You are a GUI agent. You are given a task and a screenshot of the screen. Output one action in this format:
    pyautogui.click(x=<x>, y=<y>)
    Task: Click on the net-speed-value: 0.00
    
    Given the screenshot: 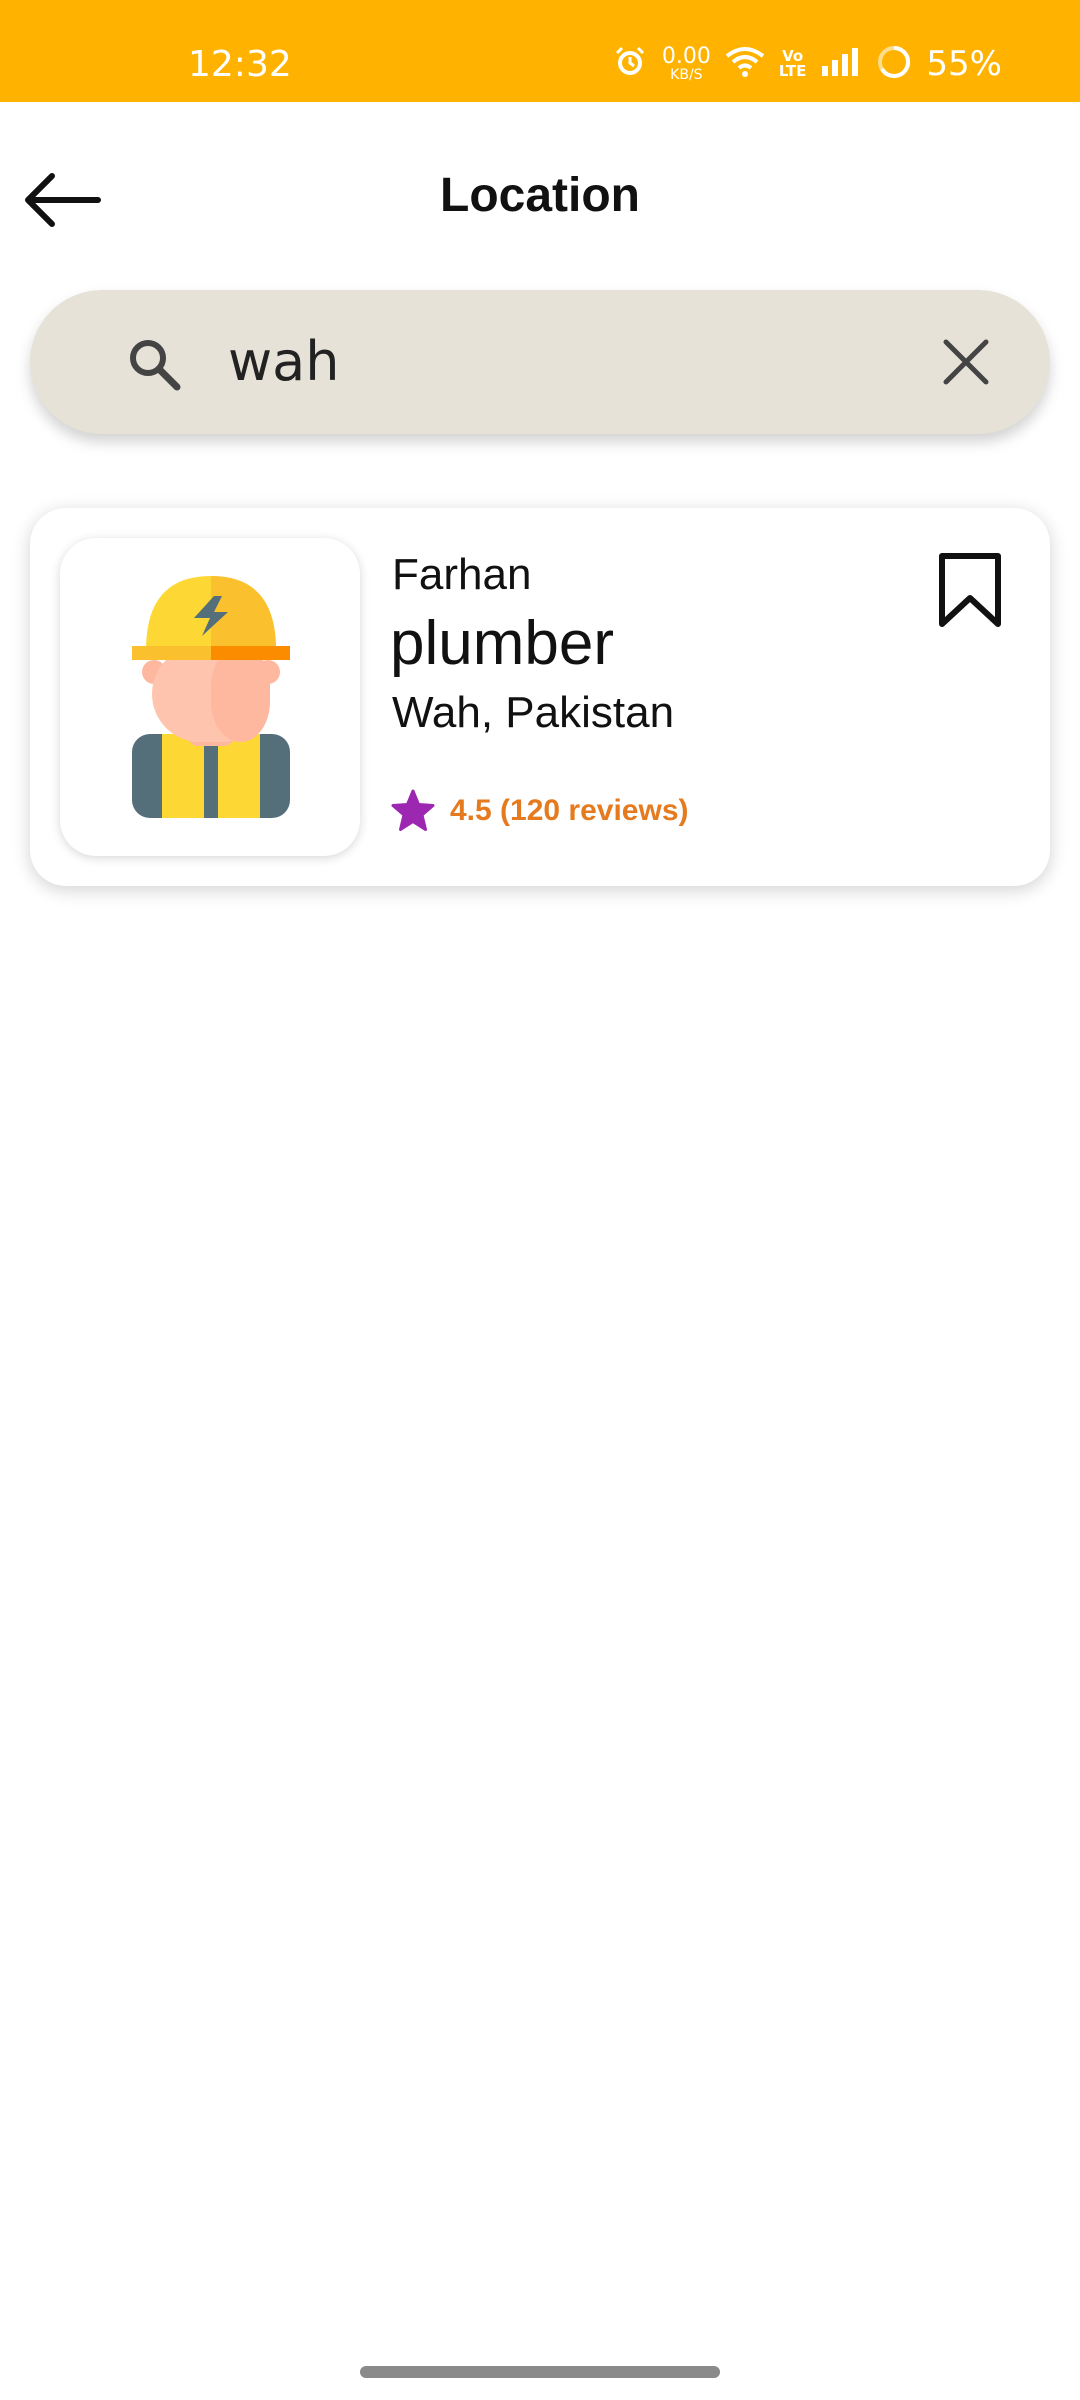 What is the action you would take?
    pyautogui.click(x=686, y=56)
    